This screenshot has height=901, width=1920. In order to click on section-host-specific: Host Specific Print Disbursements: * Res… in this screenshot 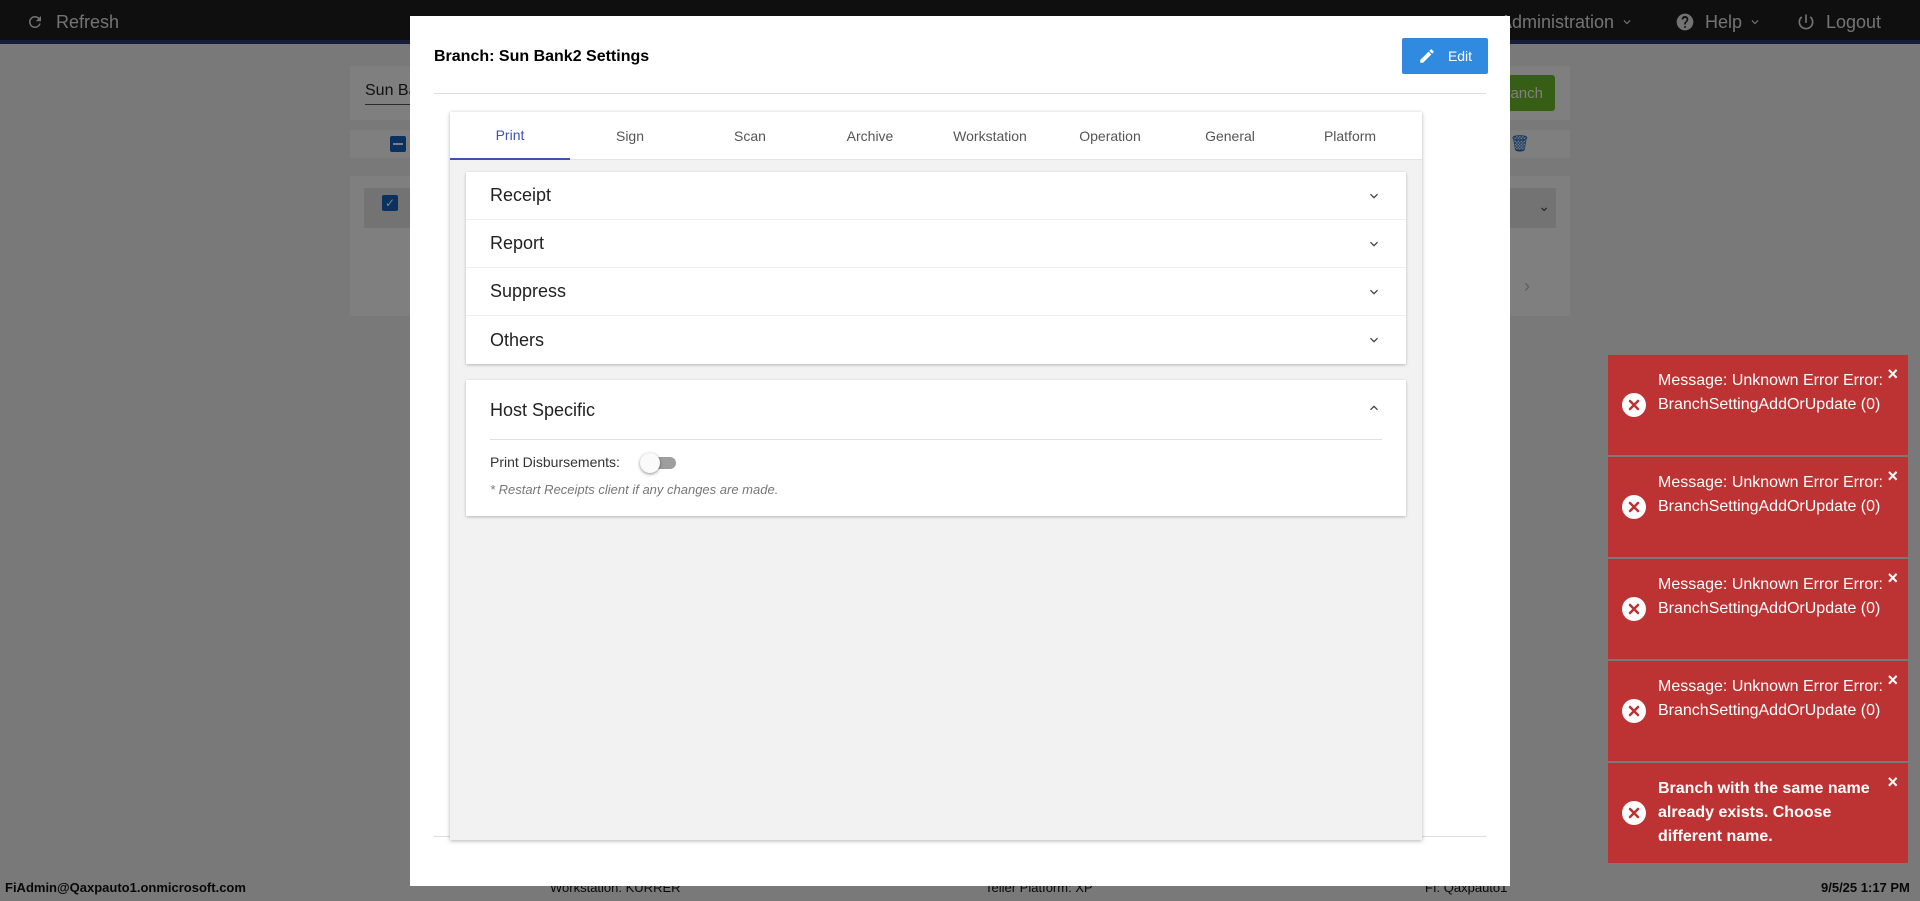, I will do `click(936, 448)`.